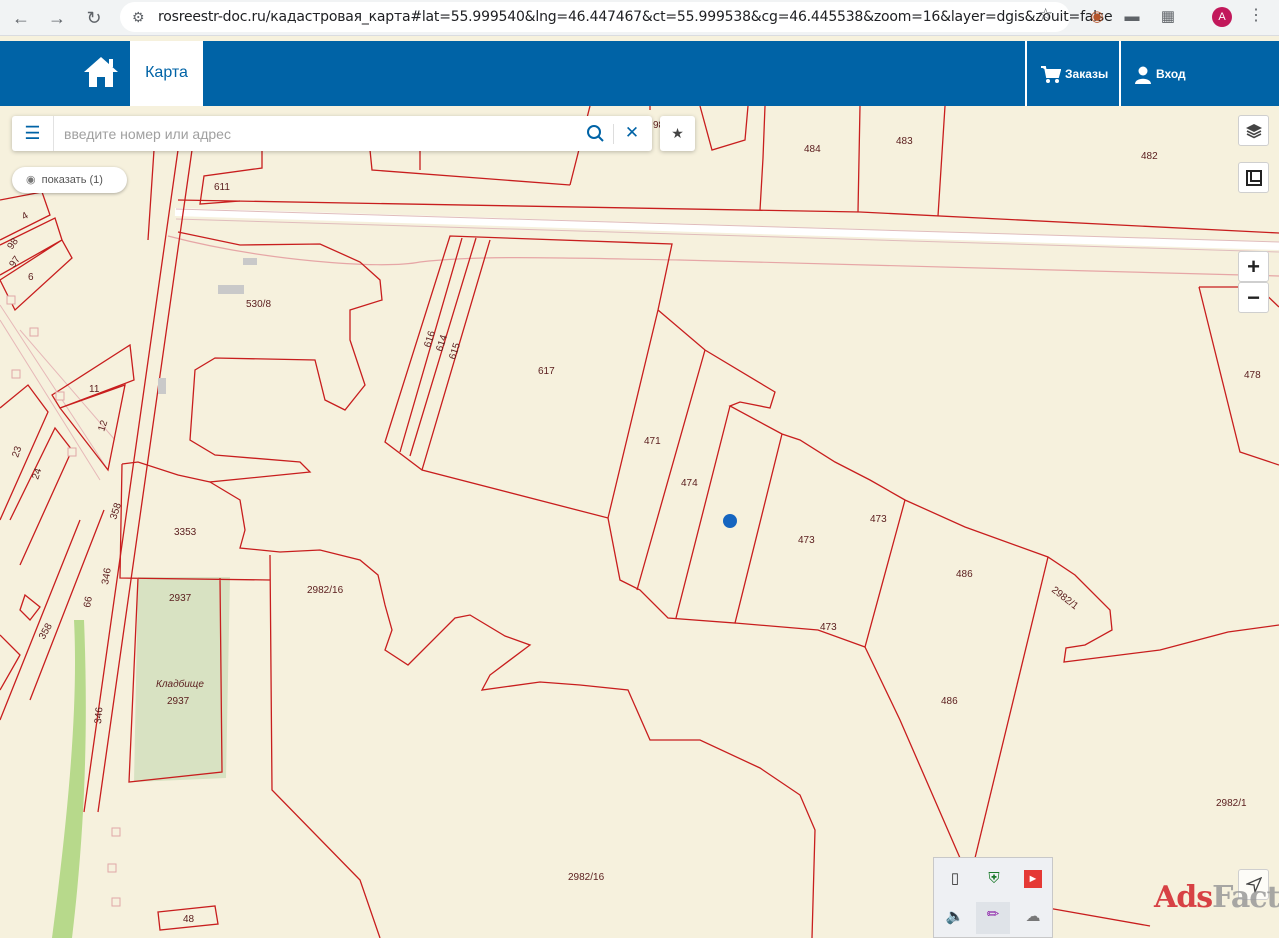 This screenshot has width=1279, height=938. I want to click on speaker-icon: 🔈, so click(955, 917).